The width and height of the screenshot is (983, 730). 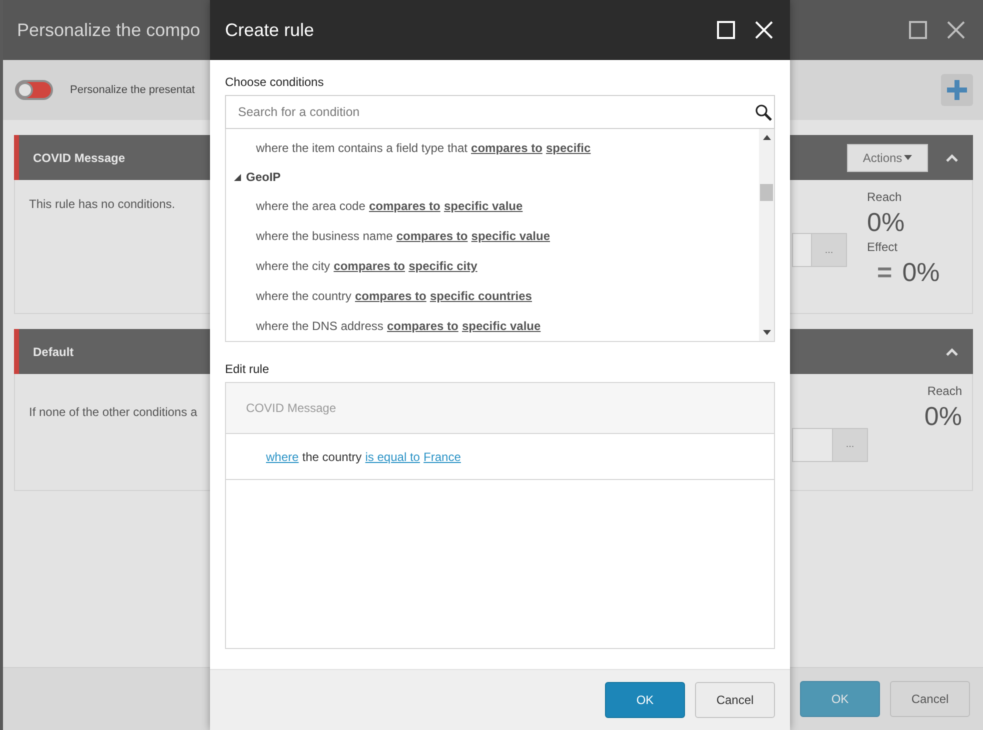 What do you see at coordinates (882, 247) in the screenshot?
I see `stat-label: Effect` at bounding box center [882, 247].